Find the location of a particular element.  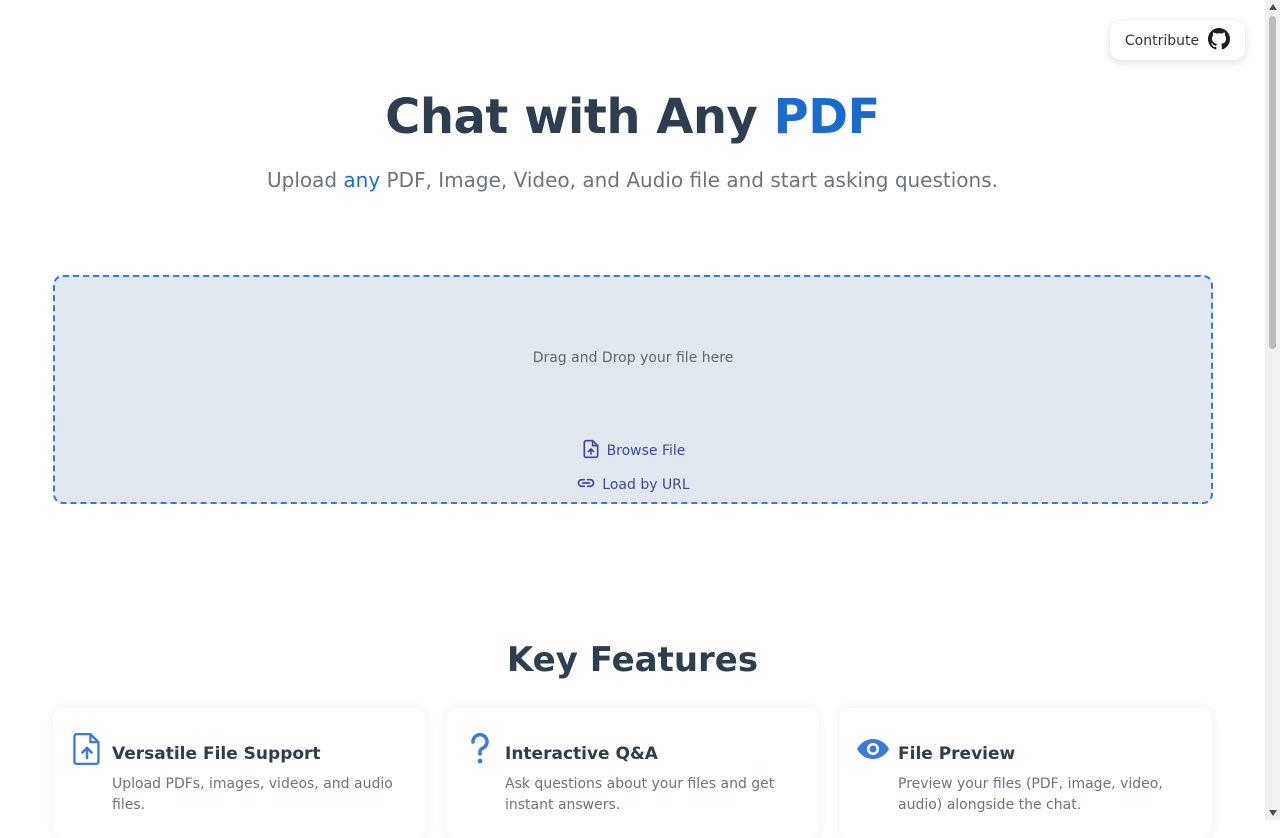

features-title: Key Features is located at coordinates (632, 660).